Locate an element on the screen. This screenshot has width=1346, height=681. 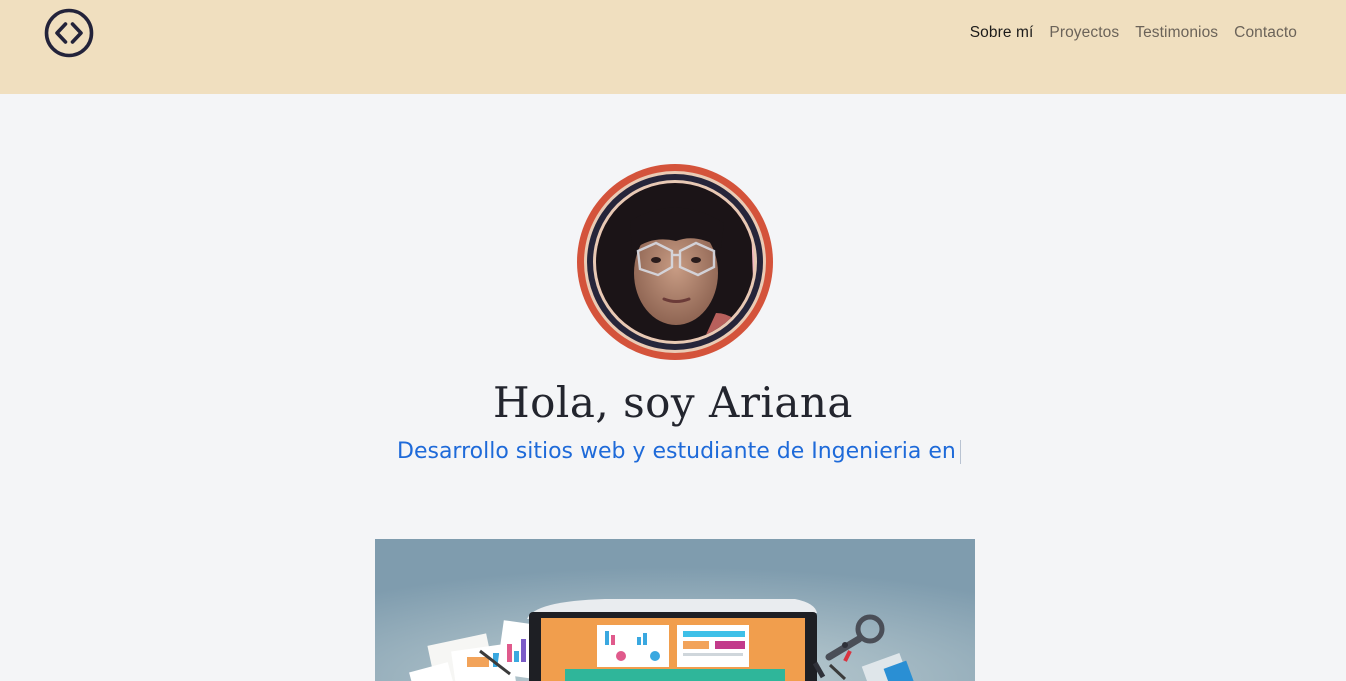
hero-title: Hola, soy Ariana is located at coordinates (673, 402).